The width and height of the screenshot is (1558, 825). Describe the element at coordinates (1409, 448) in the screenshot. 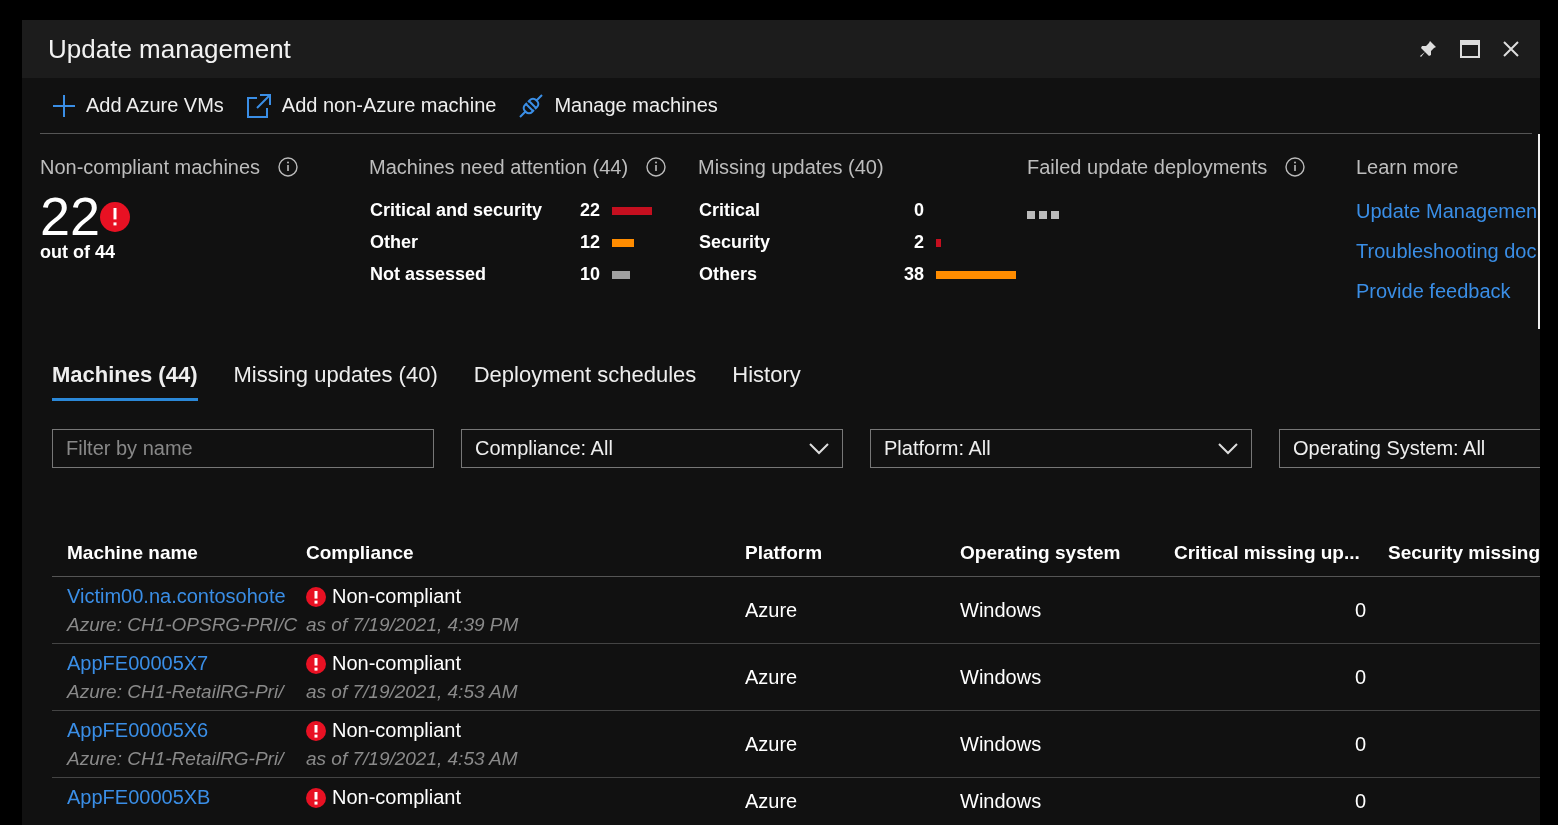

I see `filter-dropdown: Operating System: All` at that location.